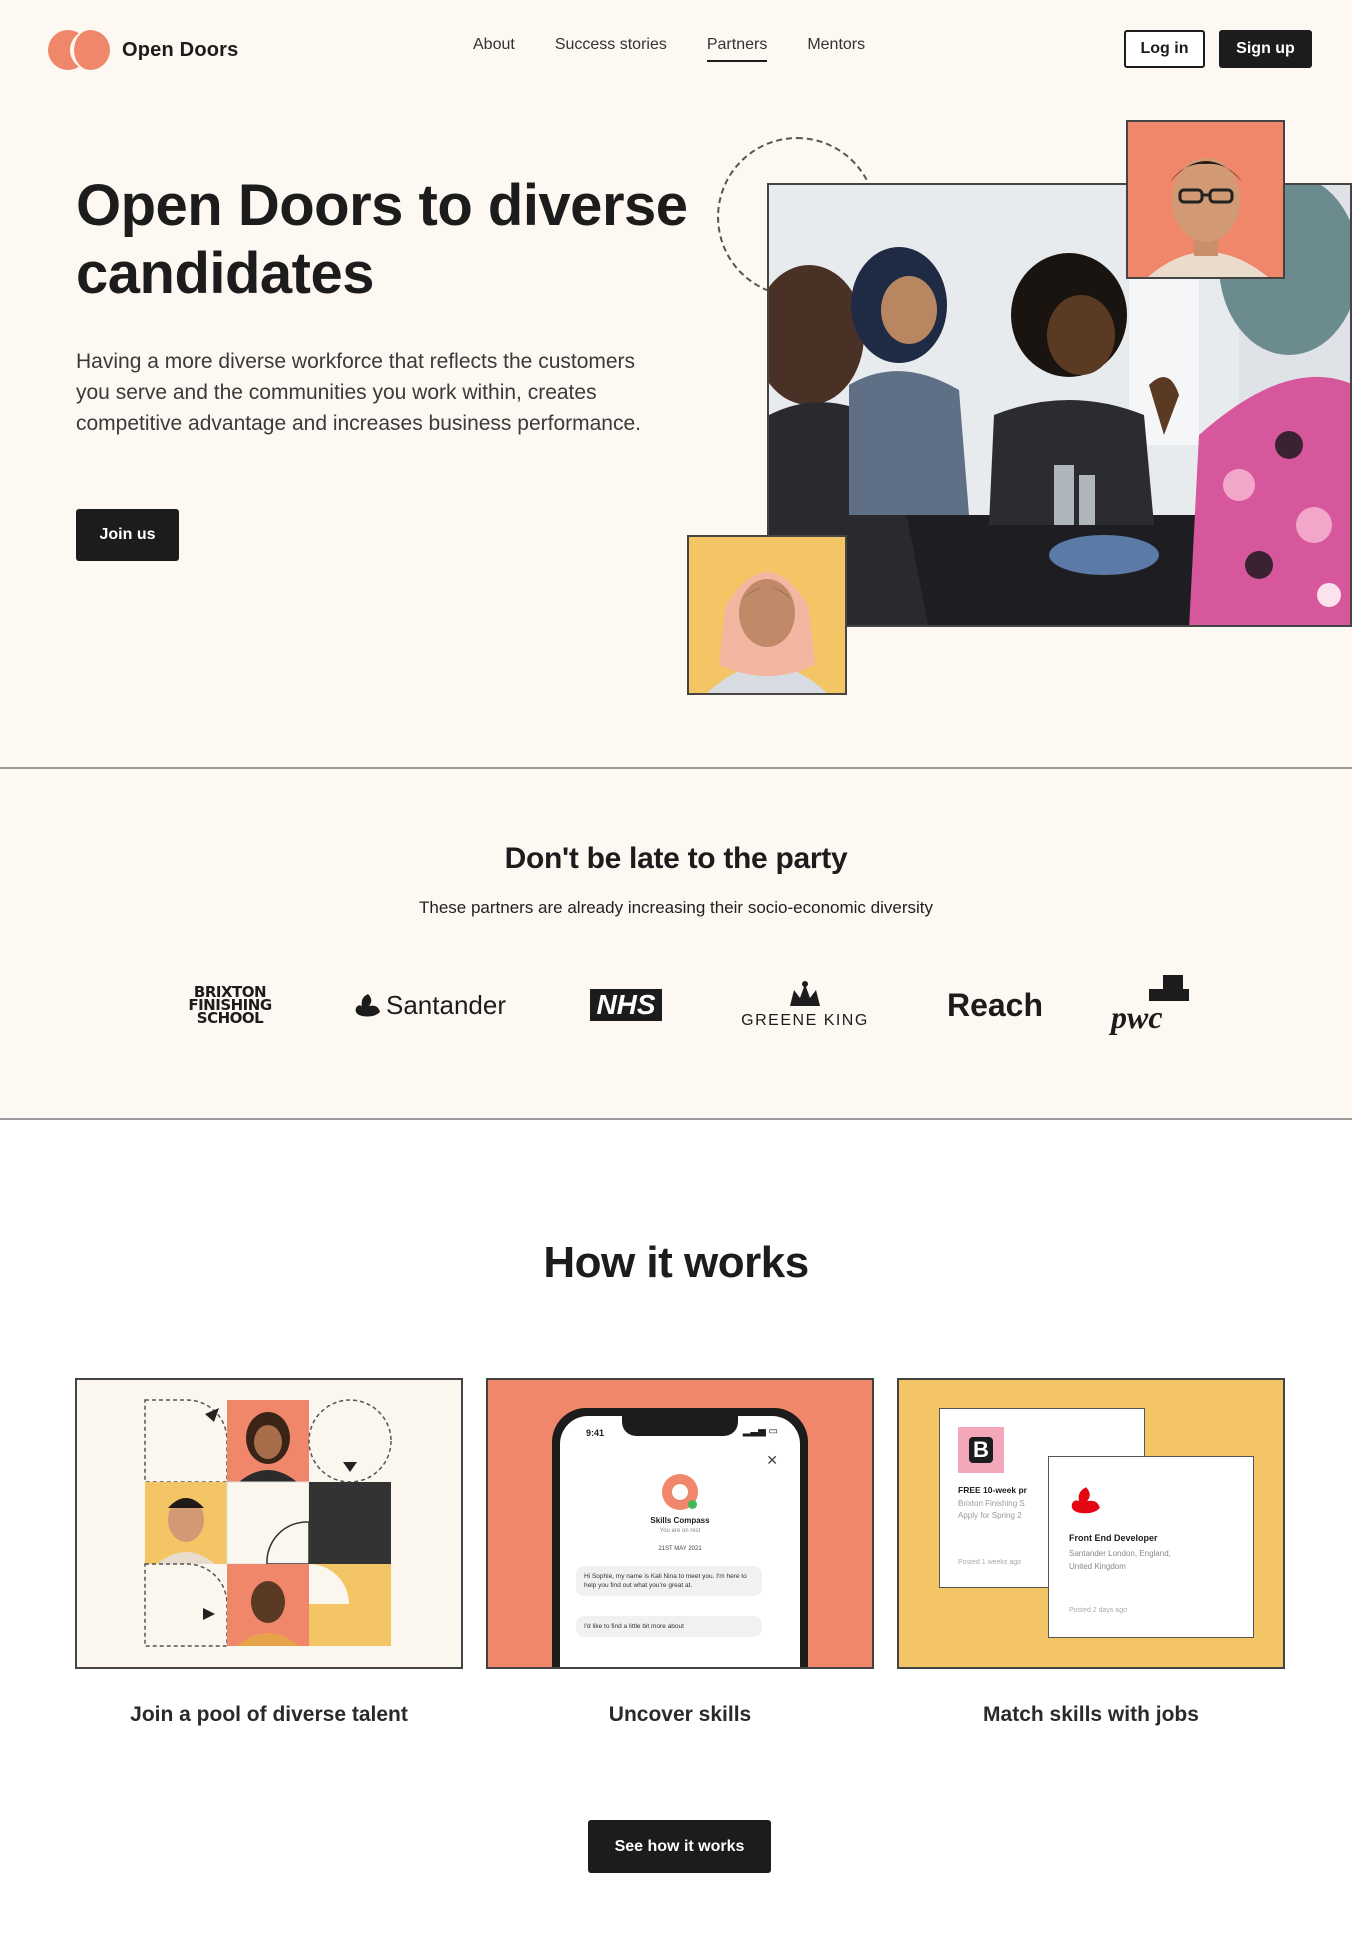  I want to click on santander-wordmark: Santander, so click(446, 1004).